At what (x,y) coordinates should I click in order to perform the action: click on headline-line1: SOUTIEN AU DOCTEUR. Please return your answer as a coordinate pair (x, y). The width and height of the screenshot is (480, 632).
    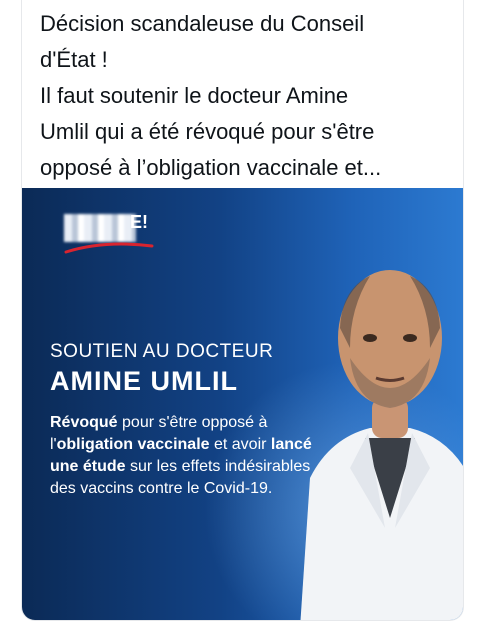
    Looking at the image, I should click on (162, 351).